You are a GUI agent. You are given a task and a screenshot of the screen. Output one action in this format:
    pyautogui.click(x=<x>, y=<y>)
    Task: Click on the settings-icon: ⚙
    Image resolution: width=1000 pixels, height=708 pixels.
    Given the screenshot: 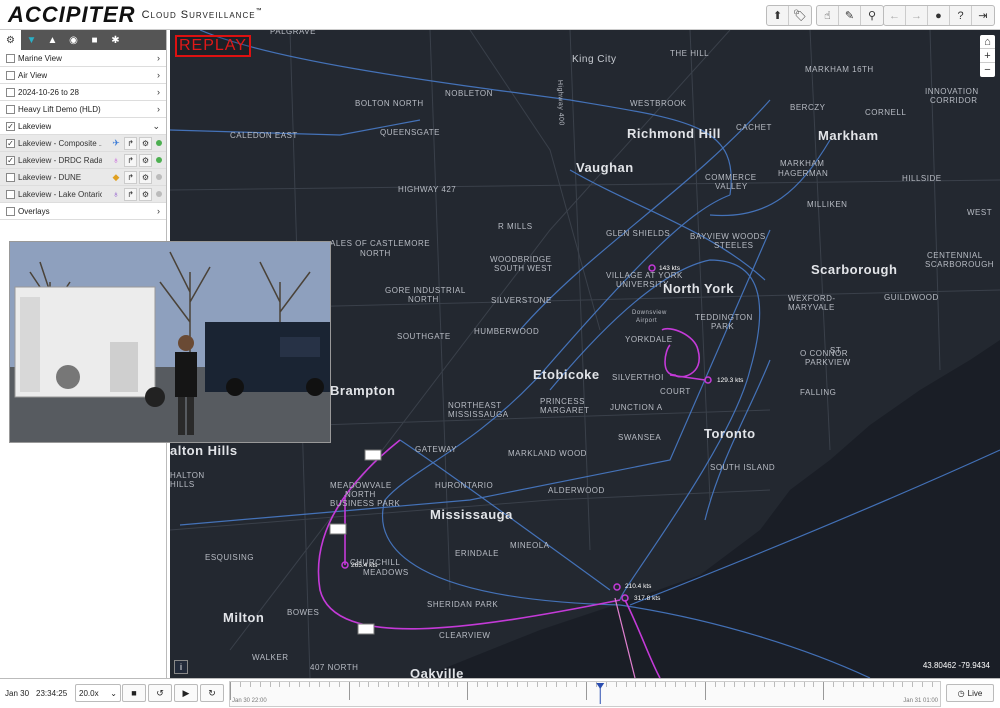 What is the action you would take?
    pyautogui.click(x=10, y=40)
    